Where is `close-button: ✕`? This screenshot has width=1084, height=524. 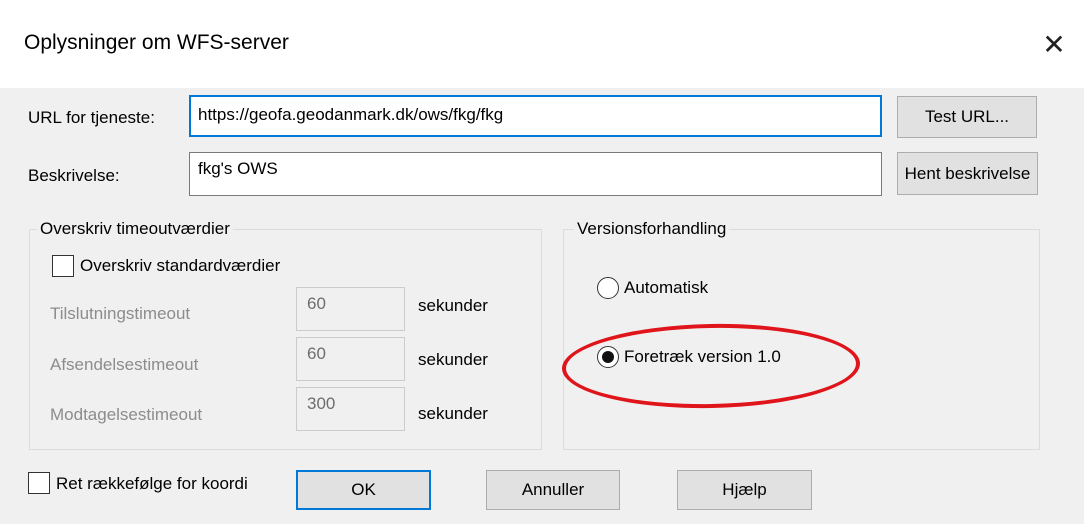
close-button: ✕ is located at coordinates (1054, 44).